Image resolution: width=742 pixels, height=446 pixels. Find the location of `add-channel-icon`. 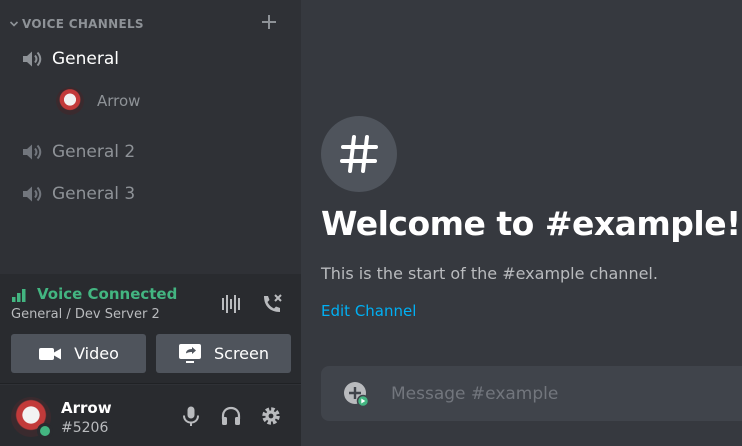

add-channel-icon is located at coordinates (269, 22).